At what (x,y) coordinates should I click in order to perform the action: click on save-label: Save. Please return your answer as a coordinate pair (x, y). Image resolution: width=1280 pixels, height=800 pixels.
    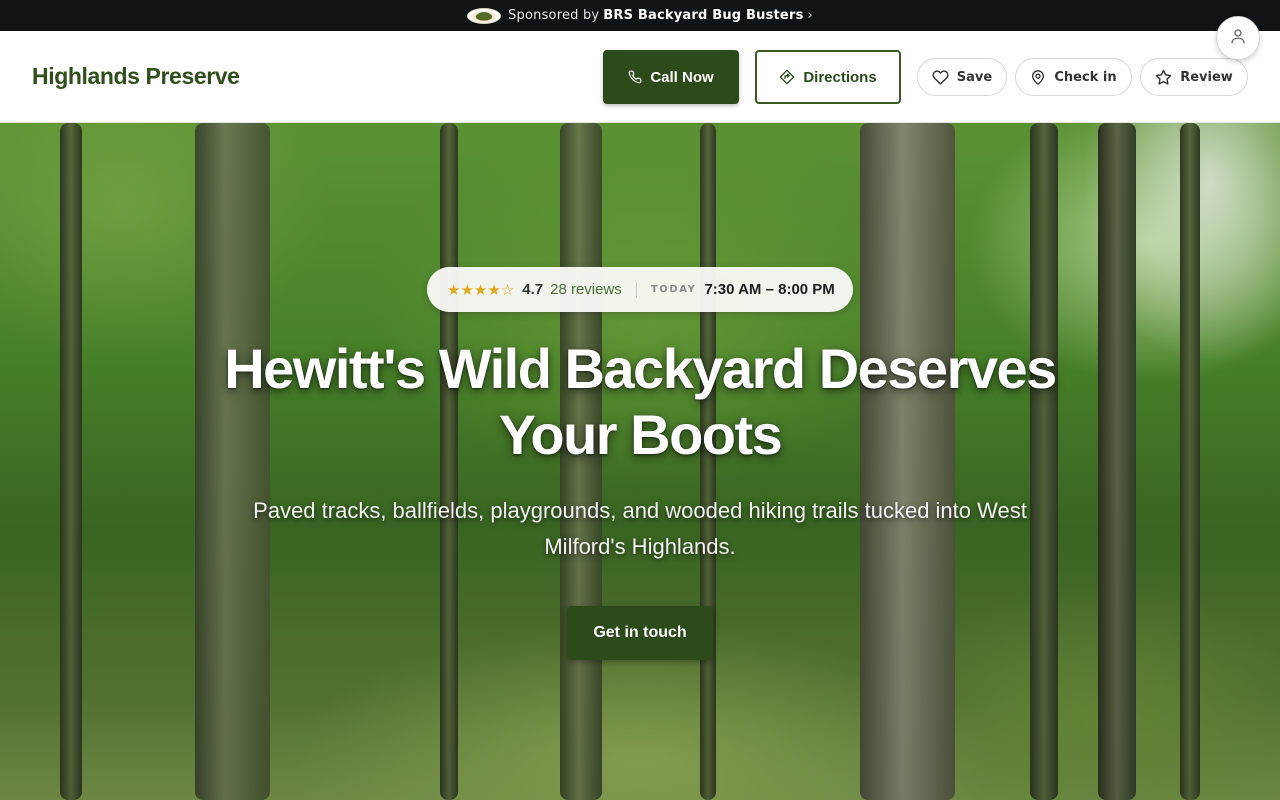
    Looking at the image, I should click on (974, 77).